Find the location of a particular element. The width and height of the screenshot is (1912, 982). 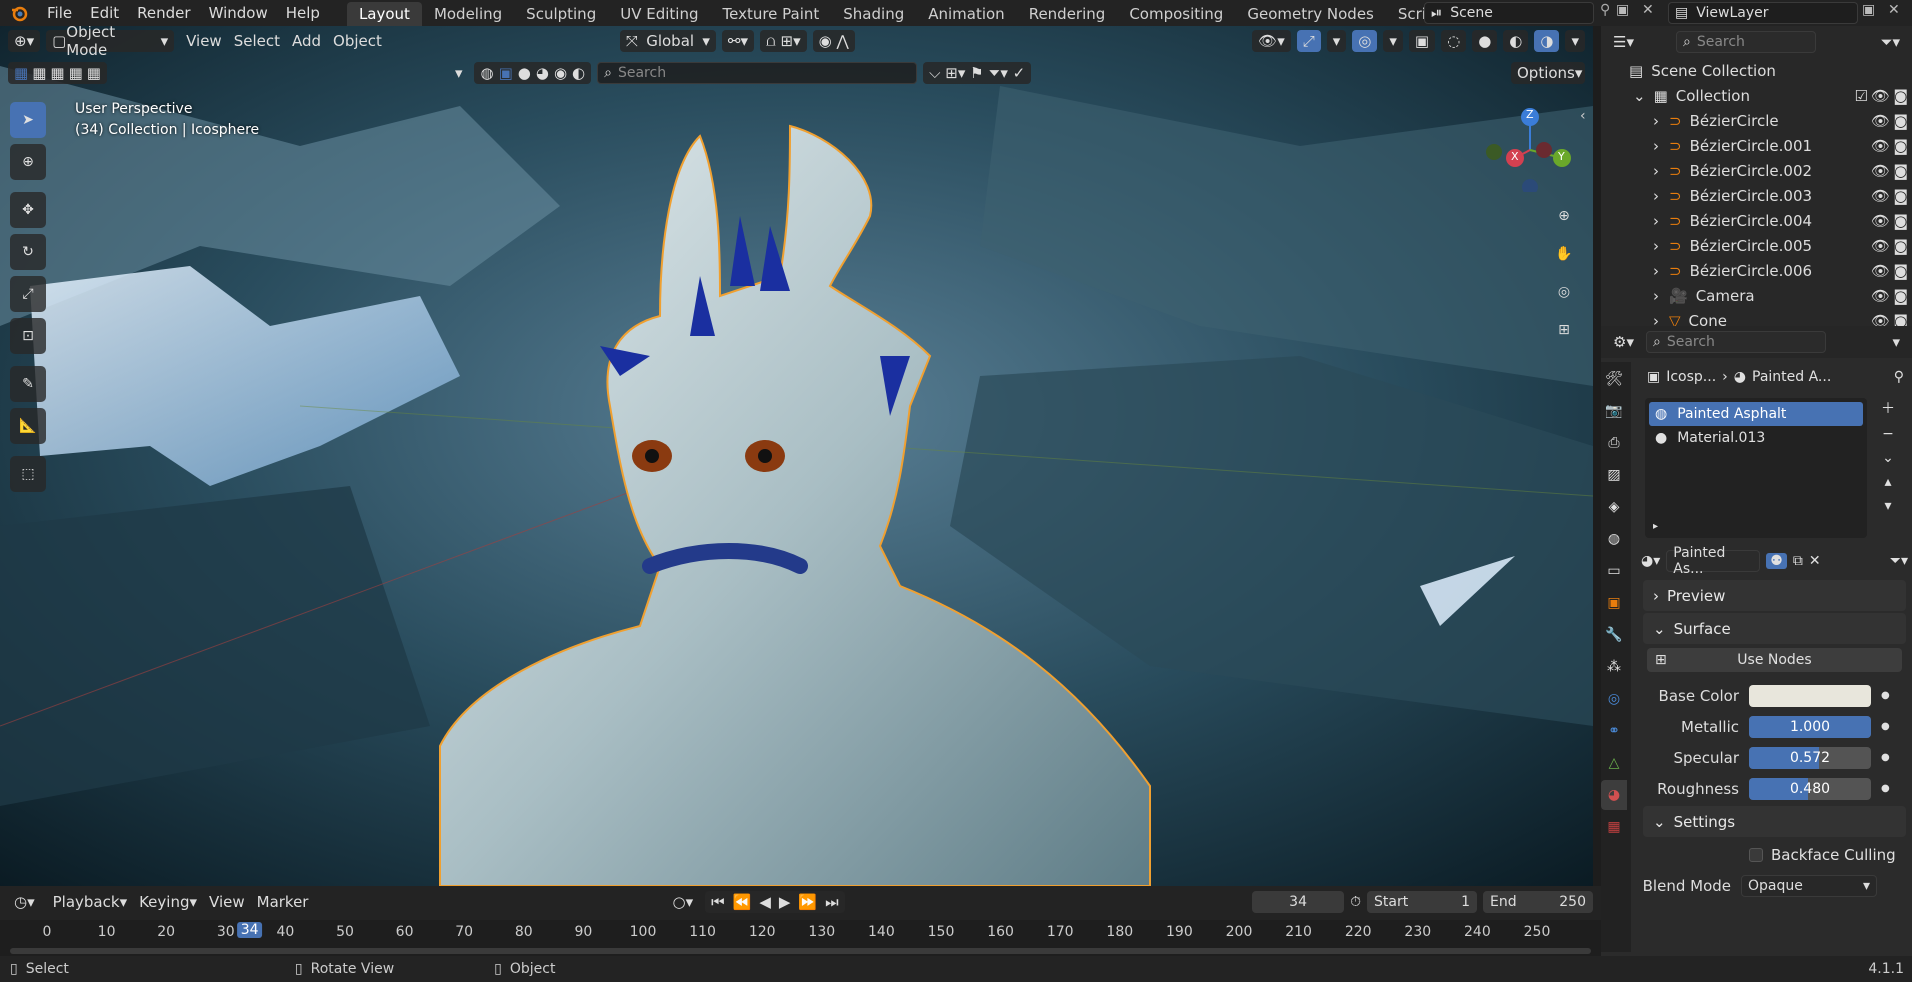

menu-edit: Edit is located at coordinates (104, 13).